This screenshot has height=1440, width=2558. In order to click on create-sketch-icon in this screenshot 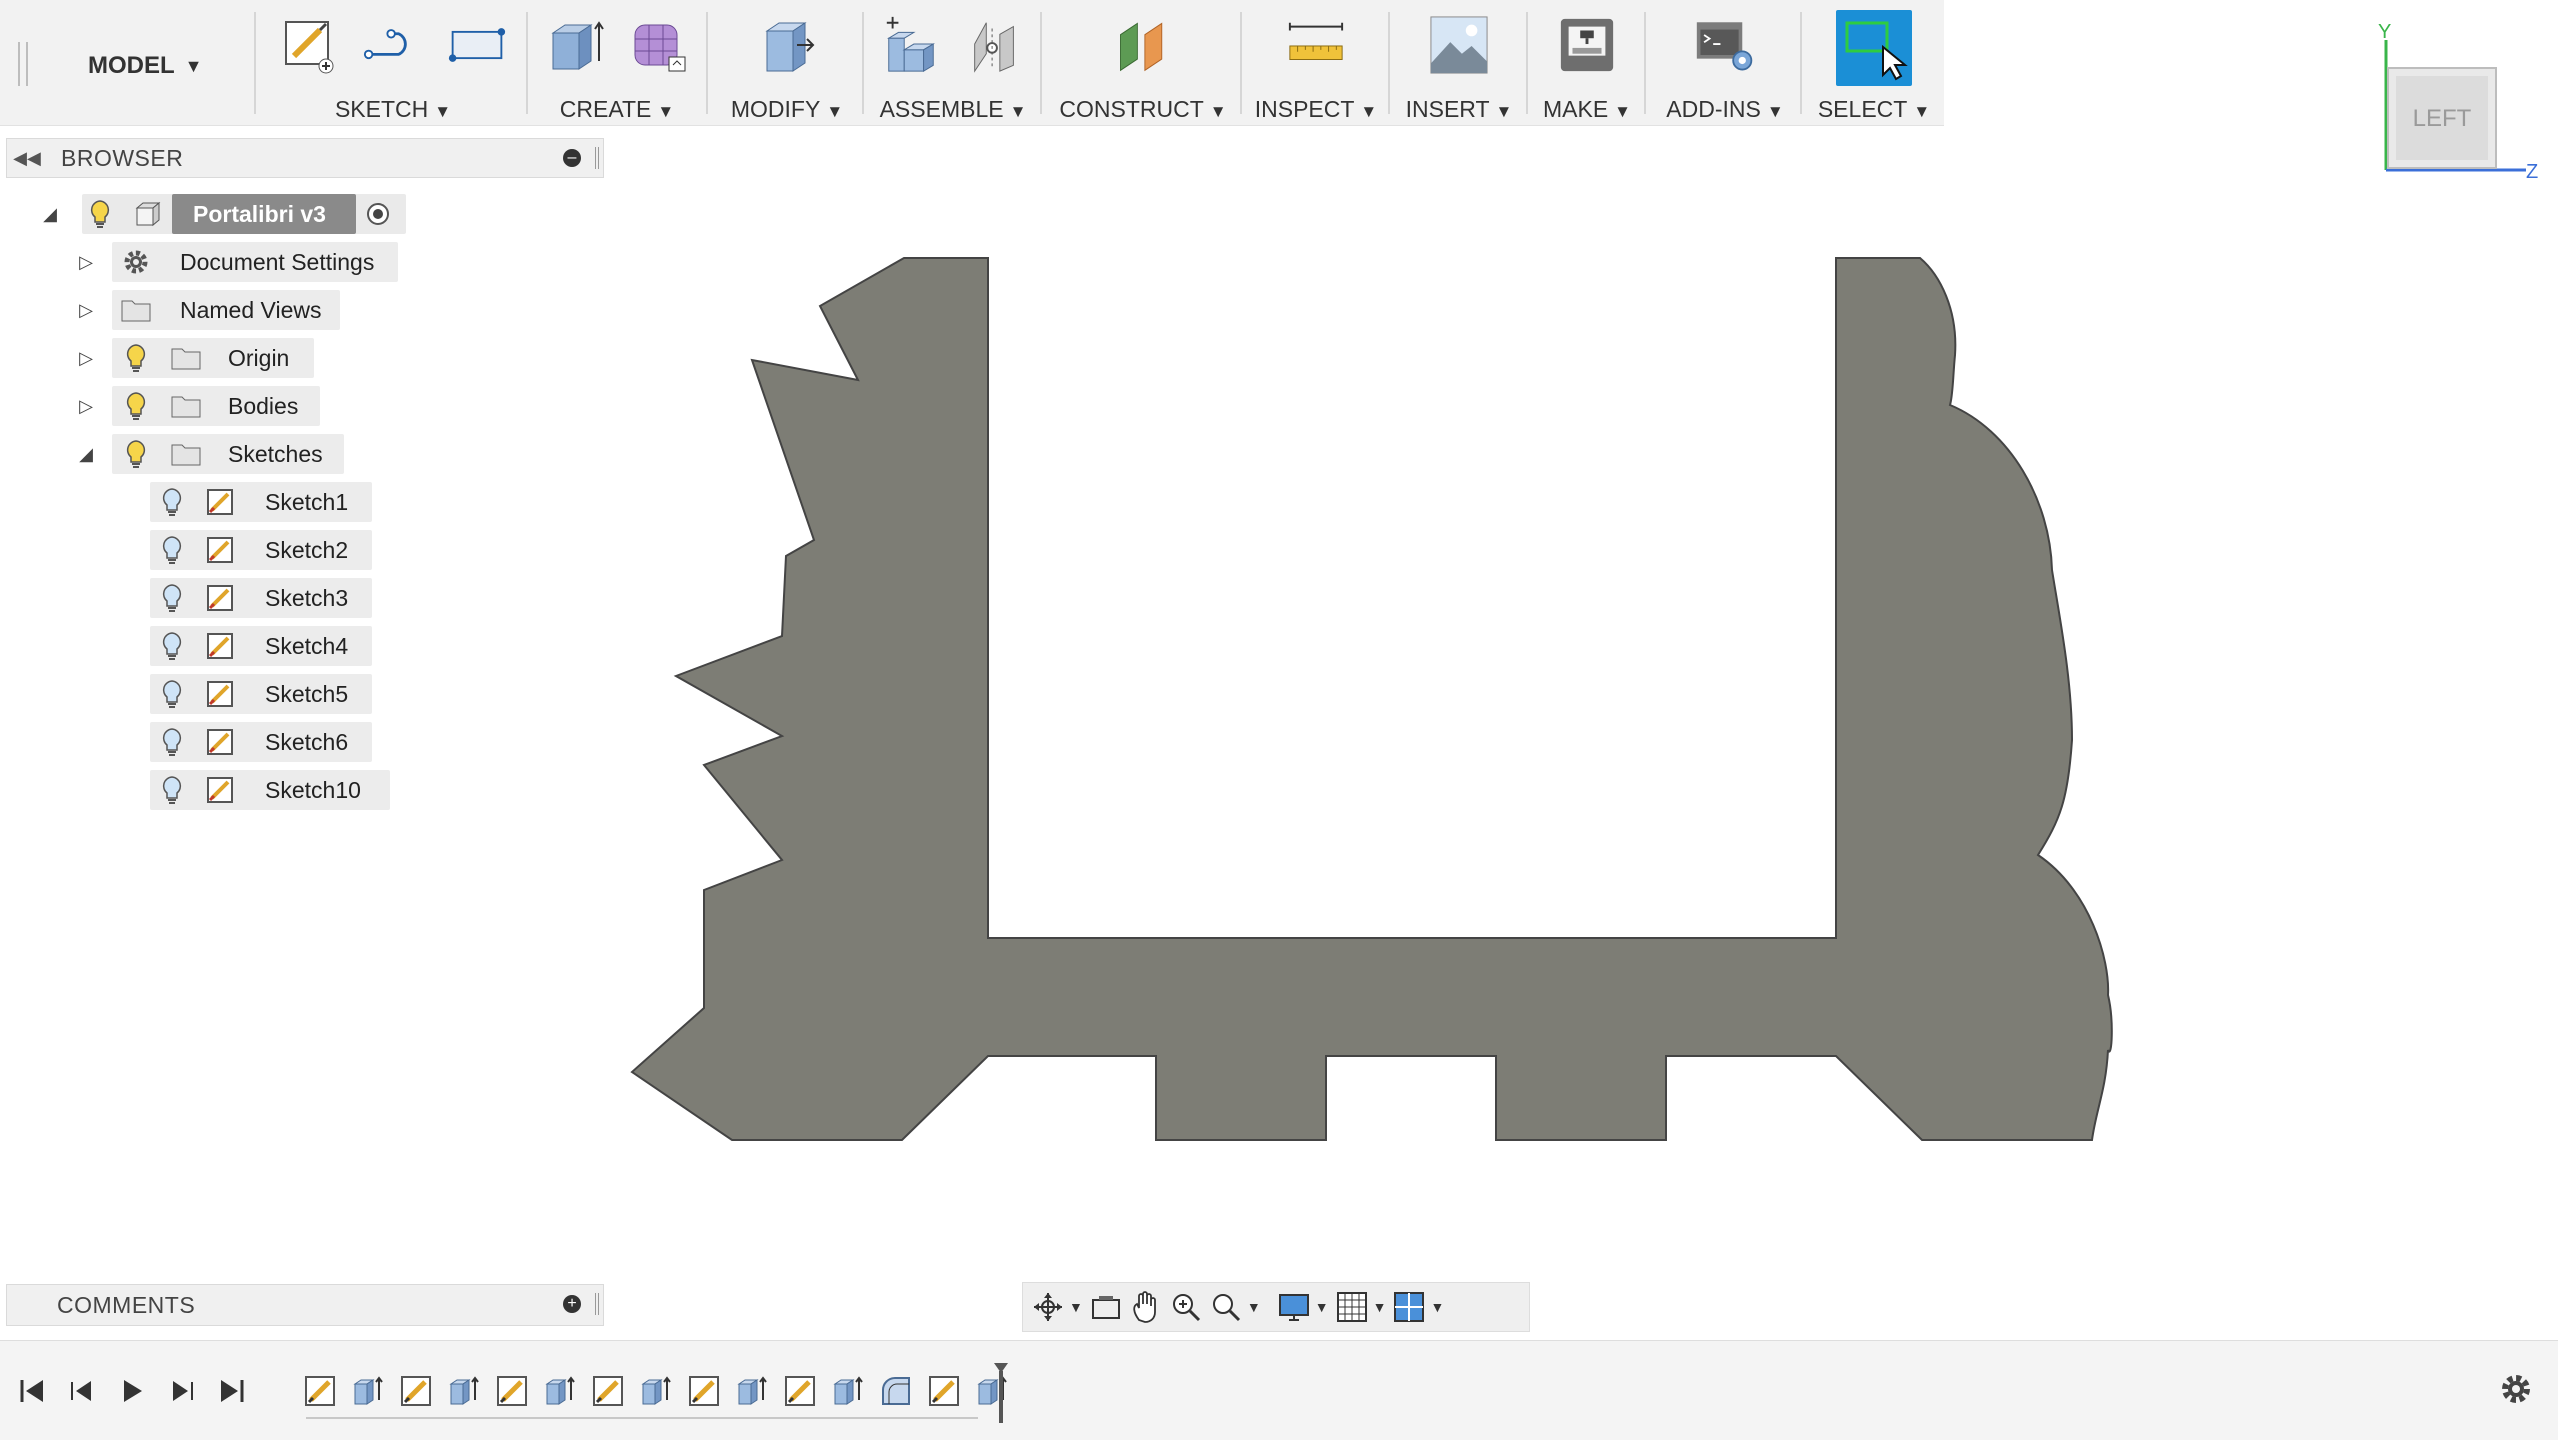, I will do `click(309, 45)`.